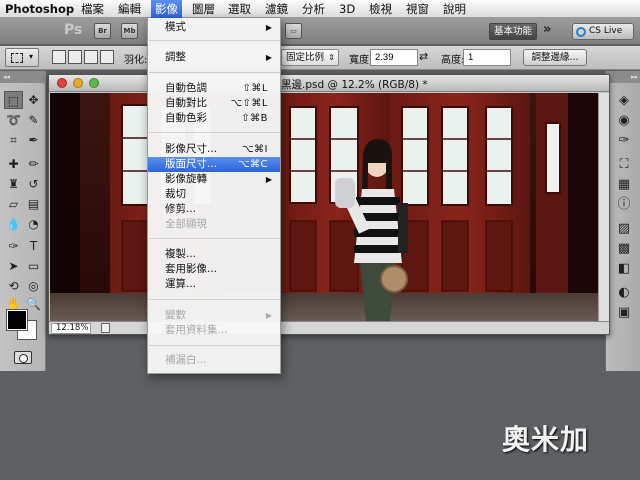  Describe the element at coordinates (91, 57) in the screenshot. I see `subtract-selection-icon` at that location.